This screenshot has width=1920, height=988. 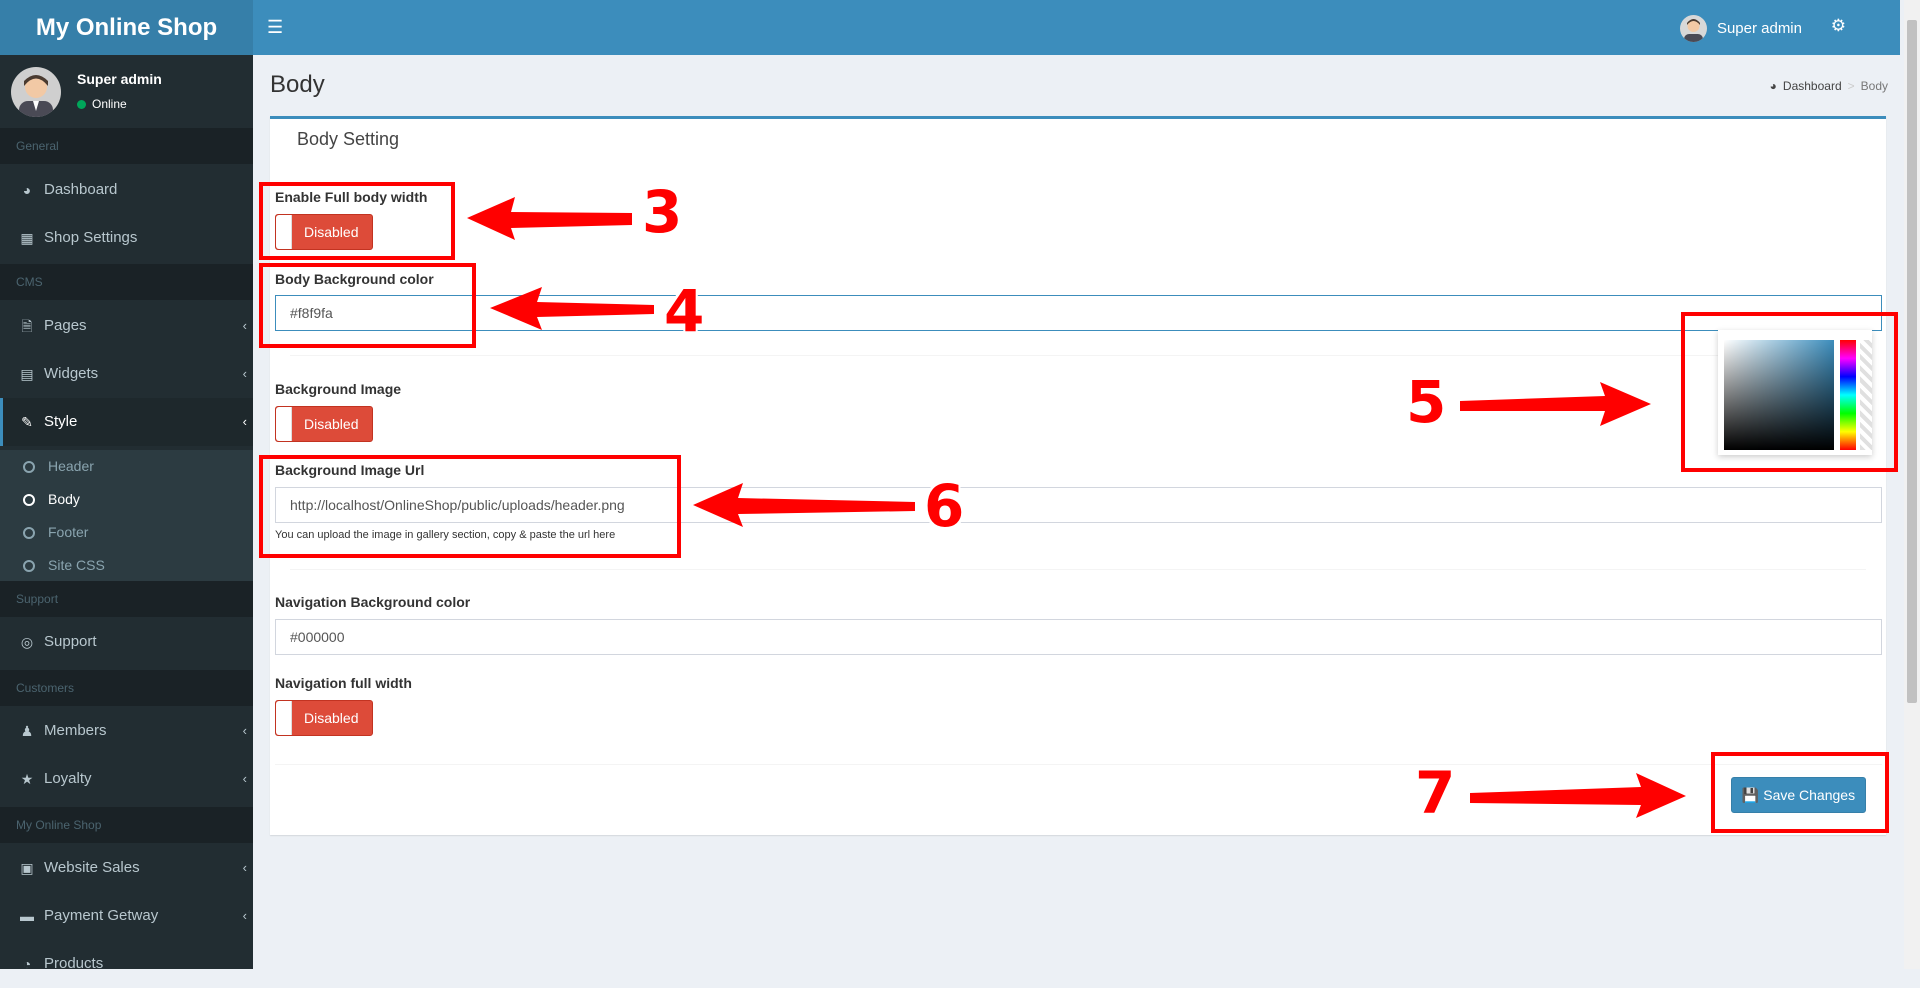 I want to click on scrollbar-thumb, so click(x=1912, y=361).